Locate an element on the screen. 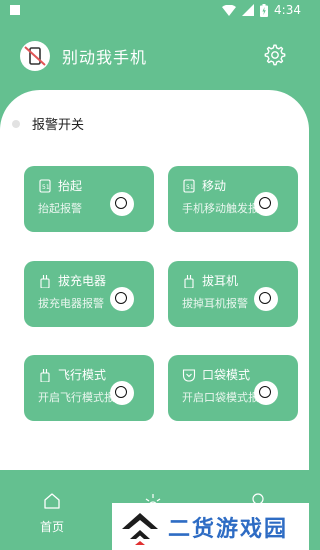 The height and width of the screenshot is (550, 320). battery-icon is located at coordinates (264, 10).